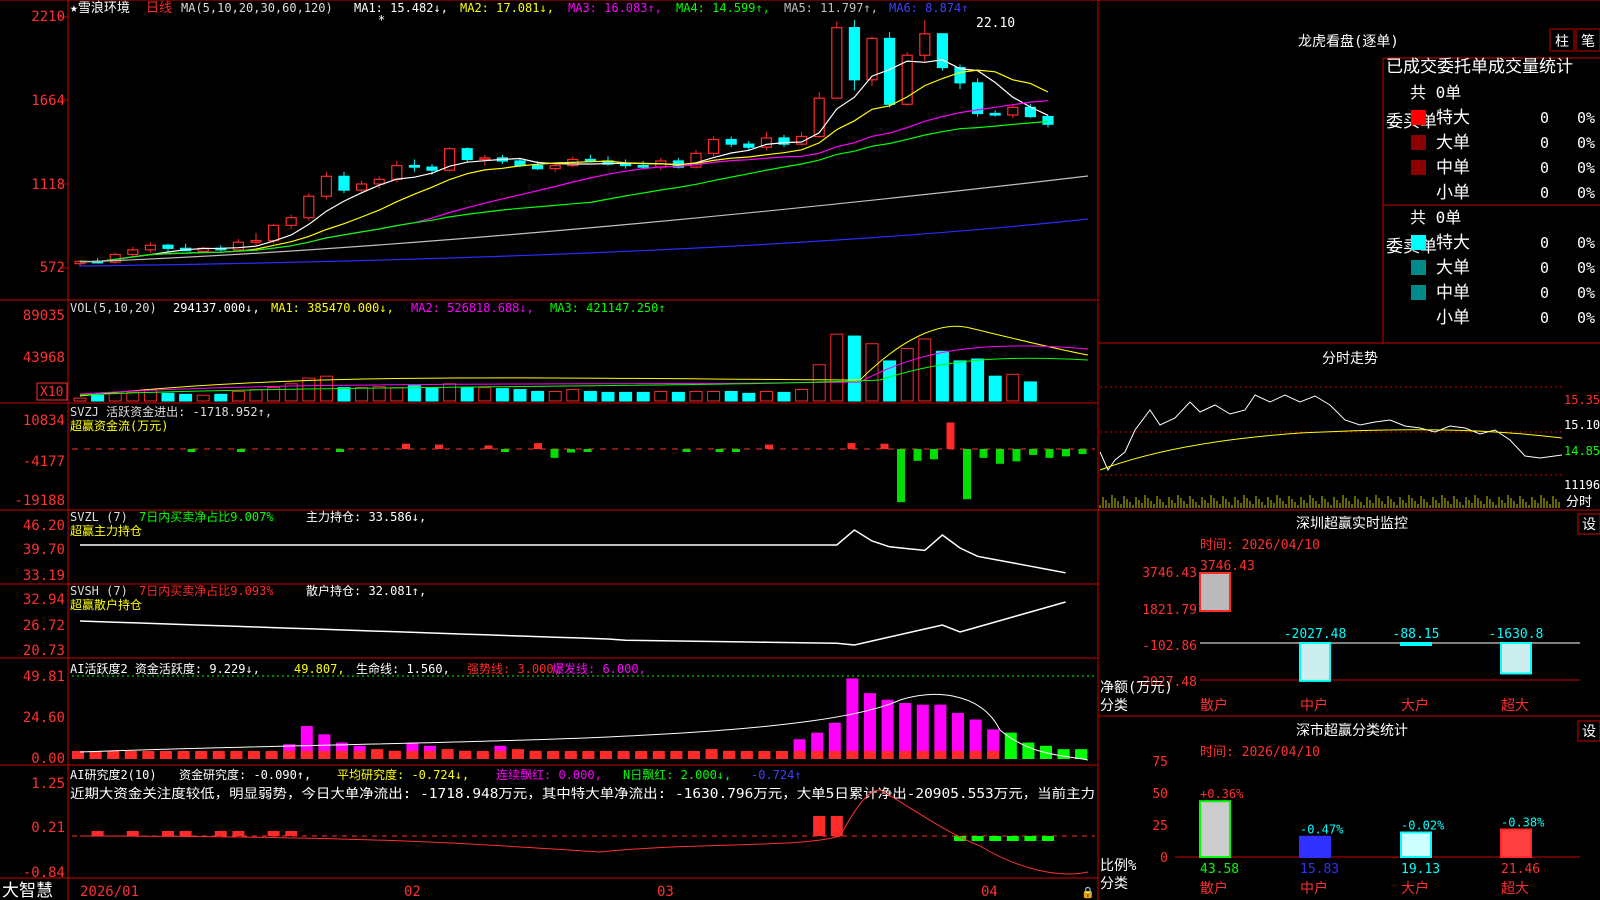 The image size is (1600, 900). Describe the element at coordinates (1586, 318) in the screenshot. I see `sell-row-pct: 0%` at that location.